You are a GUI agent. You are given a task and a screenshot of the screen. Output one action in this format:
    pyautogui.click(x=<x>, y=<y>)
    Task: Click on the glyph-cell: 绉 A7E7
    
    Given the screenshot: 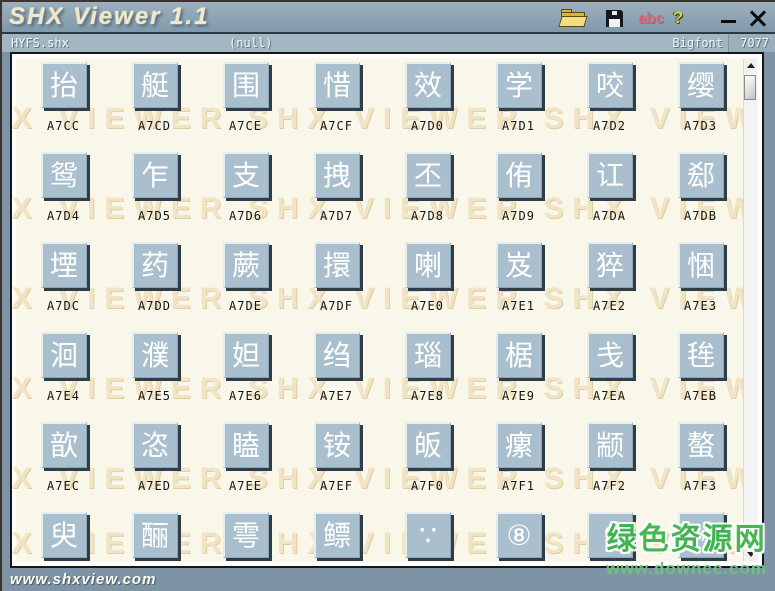 What is the action you would take?
    pyautogui.click(x=336, y=377)
    